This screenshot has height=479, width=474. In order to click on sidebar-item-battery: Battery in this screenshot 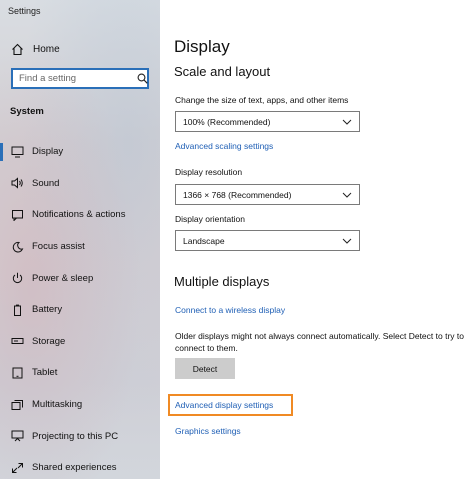, I will do `click(80, 310)`.